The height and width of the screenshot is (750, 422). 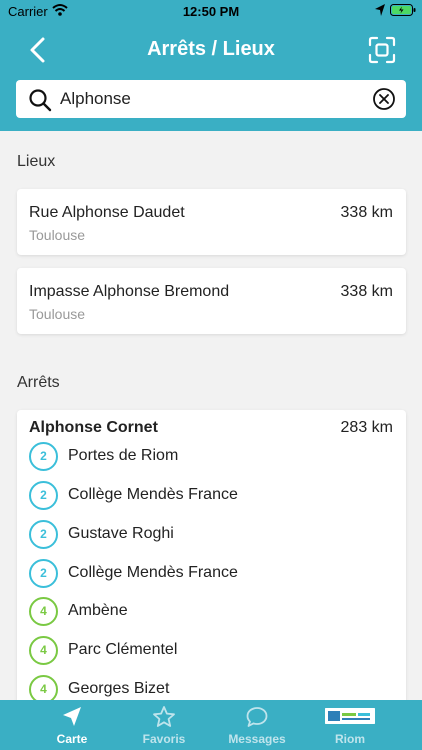 What do you see at coordinates (72, 716) in the screenshot?
I see `navigation-arrow-icon` at bounding box center [72, 716].